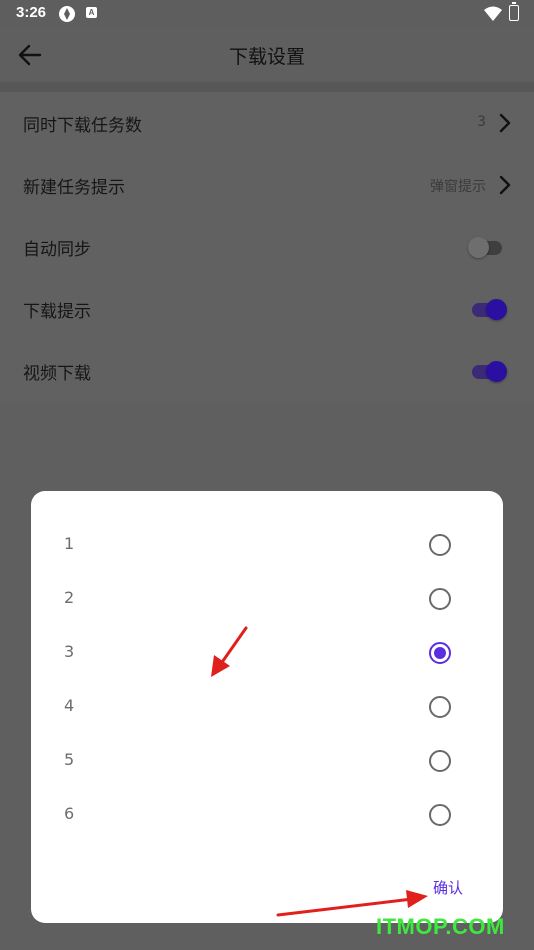 The image size is (534, 950). What do you see at coordinates (267, 14) in the screenshot?
I see `status-bar: 3:26 A` at bounding box center [267, 14].